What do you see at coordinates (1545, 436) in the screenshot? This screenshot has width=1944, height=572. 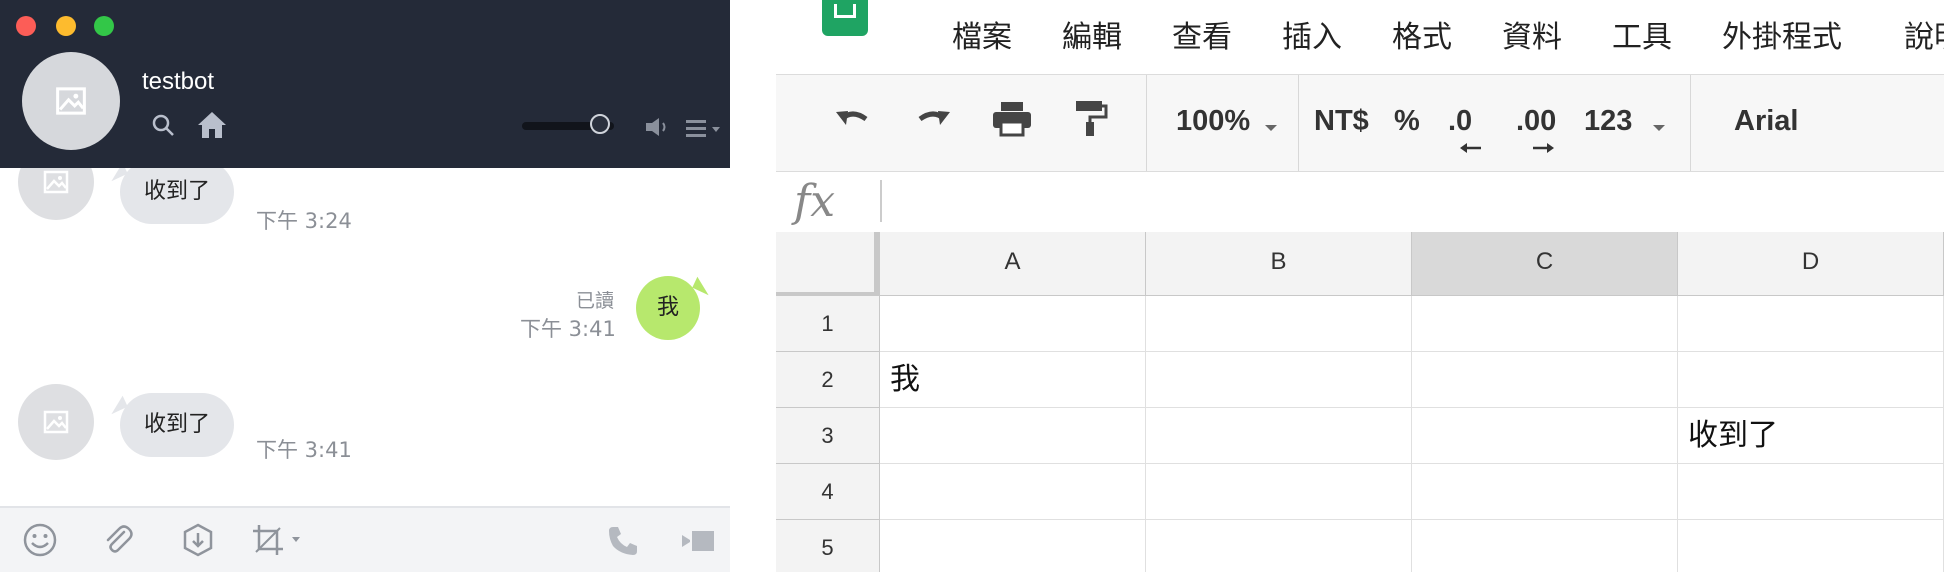 I see `cell-c3` at bounding box center [1545, 436].